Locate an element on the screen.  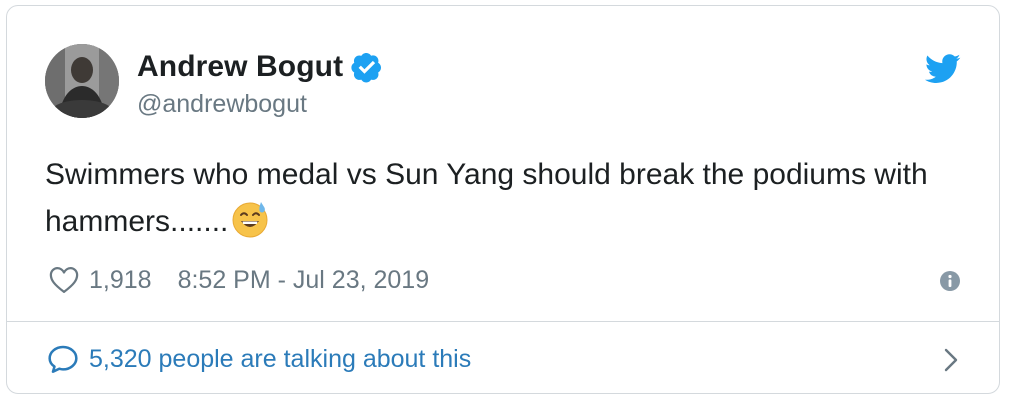
author-names: Andrew Bogut @andrewbogut is located at coordinates (260, 83).